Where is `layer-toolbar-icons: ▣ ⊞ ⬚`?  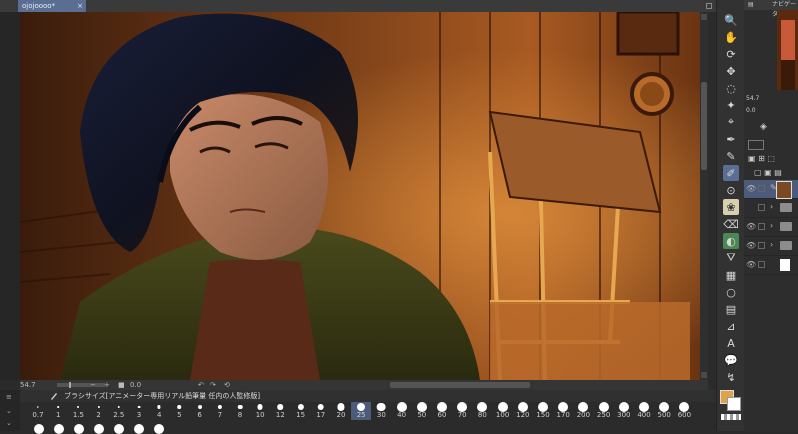
layer-toolbar-icons: ▣ ⊞ ⬚ is located at coordinates (761, 159).